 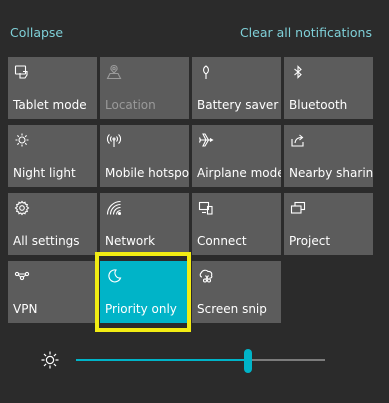 What do you see at coordinates (141, 309) in the screenshot?
I see `tile-label: Priority only` at bounding box center [141, 309].